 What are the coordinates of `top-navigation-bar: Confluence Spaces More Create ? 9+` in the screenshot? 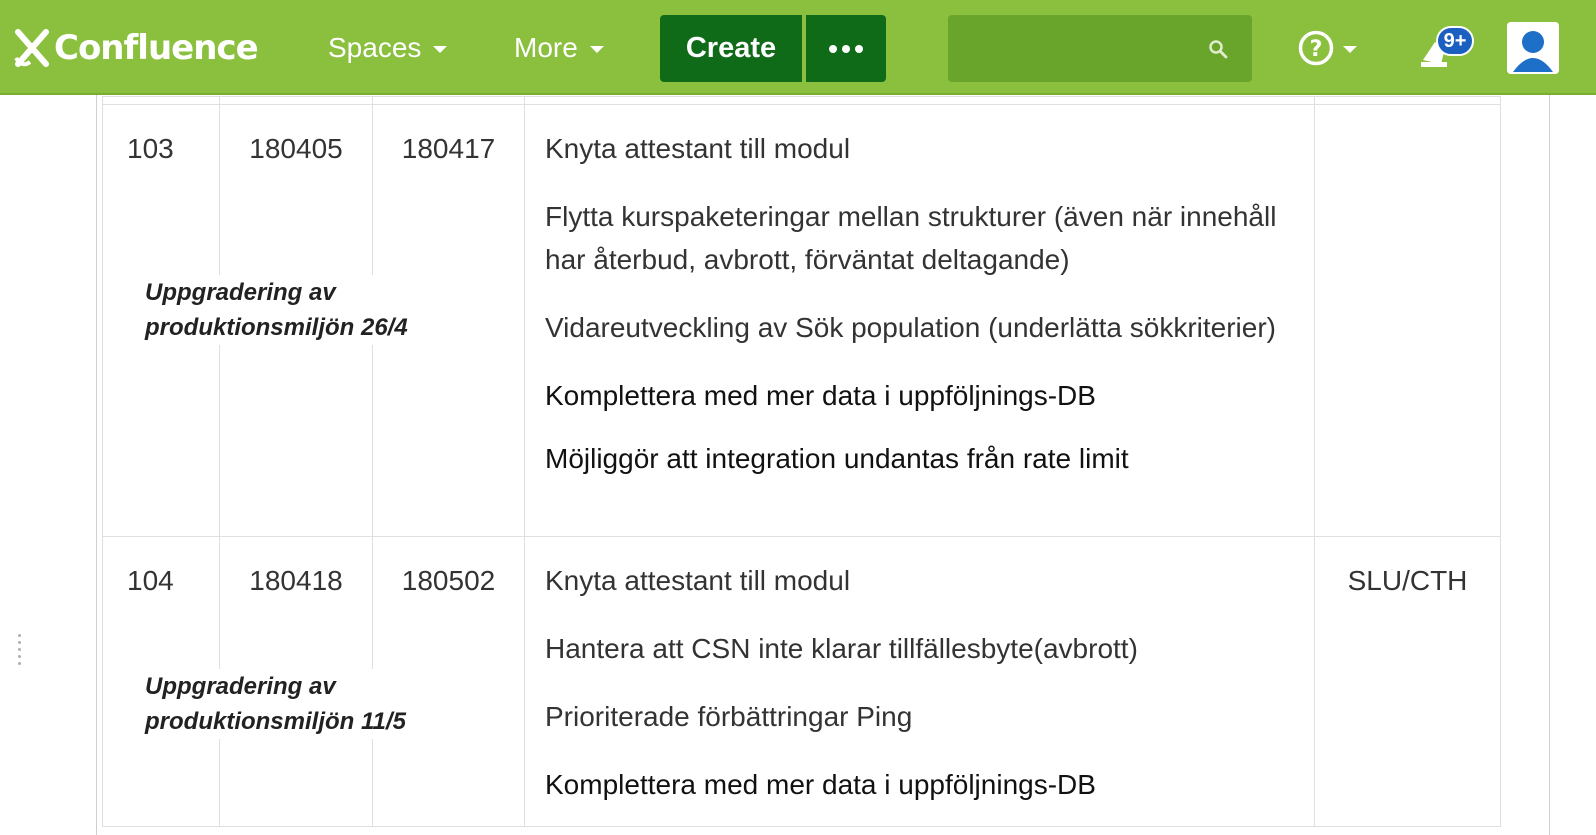 It's located at (798, 47).